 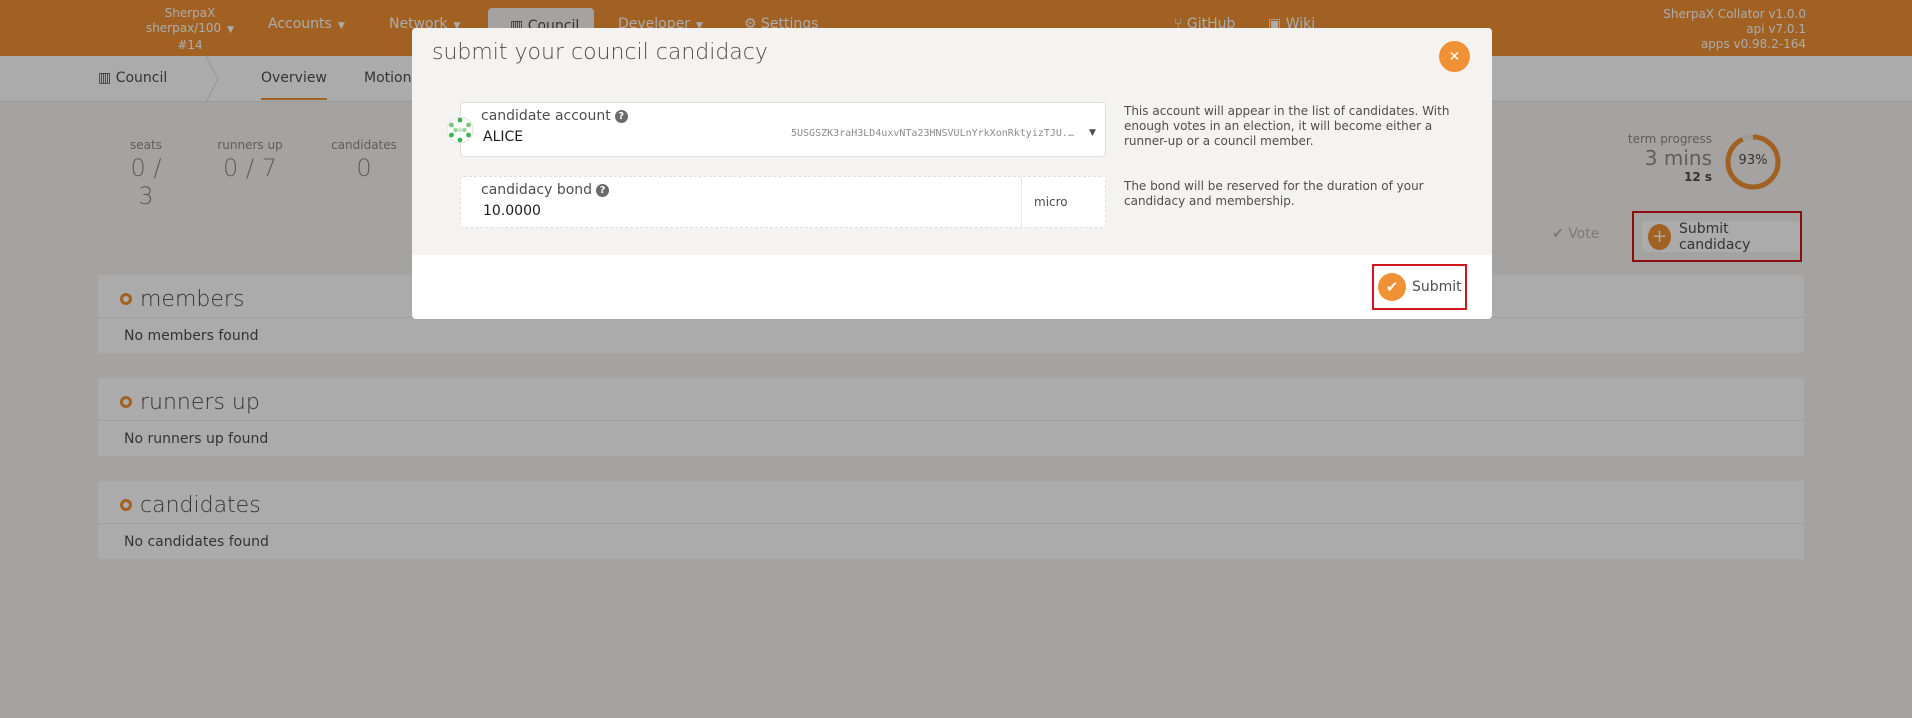 I want to click on check-icon: ✔, so click(x=1392, y=287).